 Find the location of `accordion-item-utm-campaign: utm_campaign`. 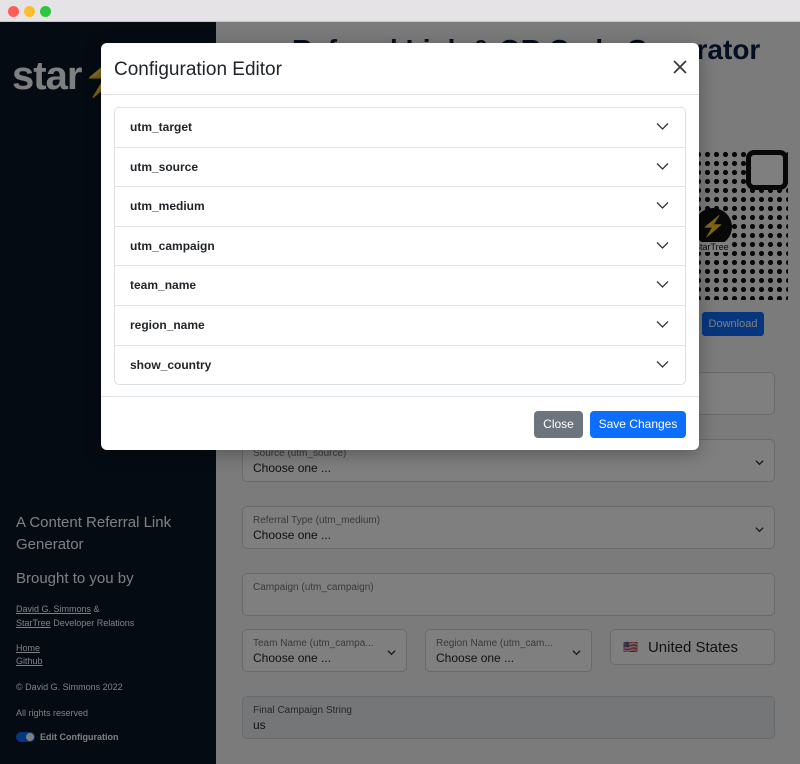

accordion-item-utm-campaign: utm_campaign is located at coordinates (400, 247).